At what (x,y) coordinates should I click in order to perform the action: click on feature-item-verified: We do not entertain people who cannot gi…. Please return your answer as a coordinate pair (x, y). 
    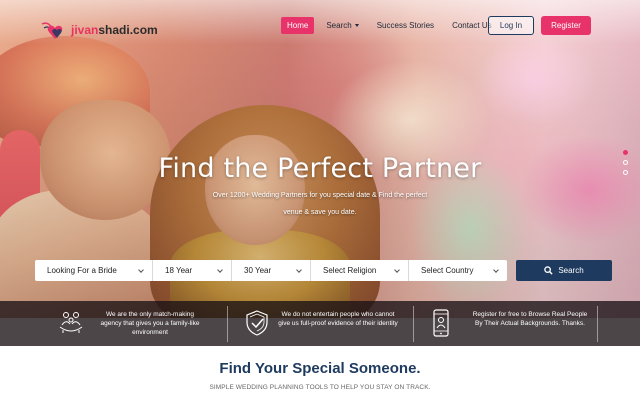
    Looking at the image, I should click on (320, 323).